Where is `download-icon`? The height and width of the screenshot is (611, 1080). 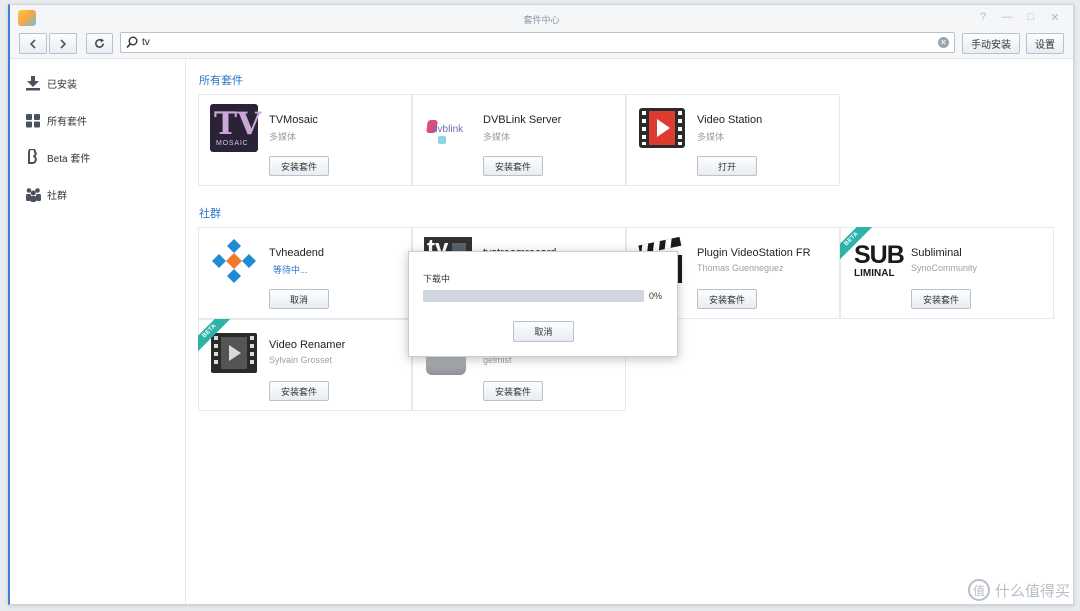
download-icon is located at coordinates (33, 83).